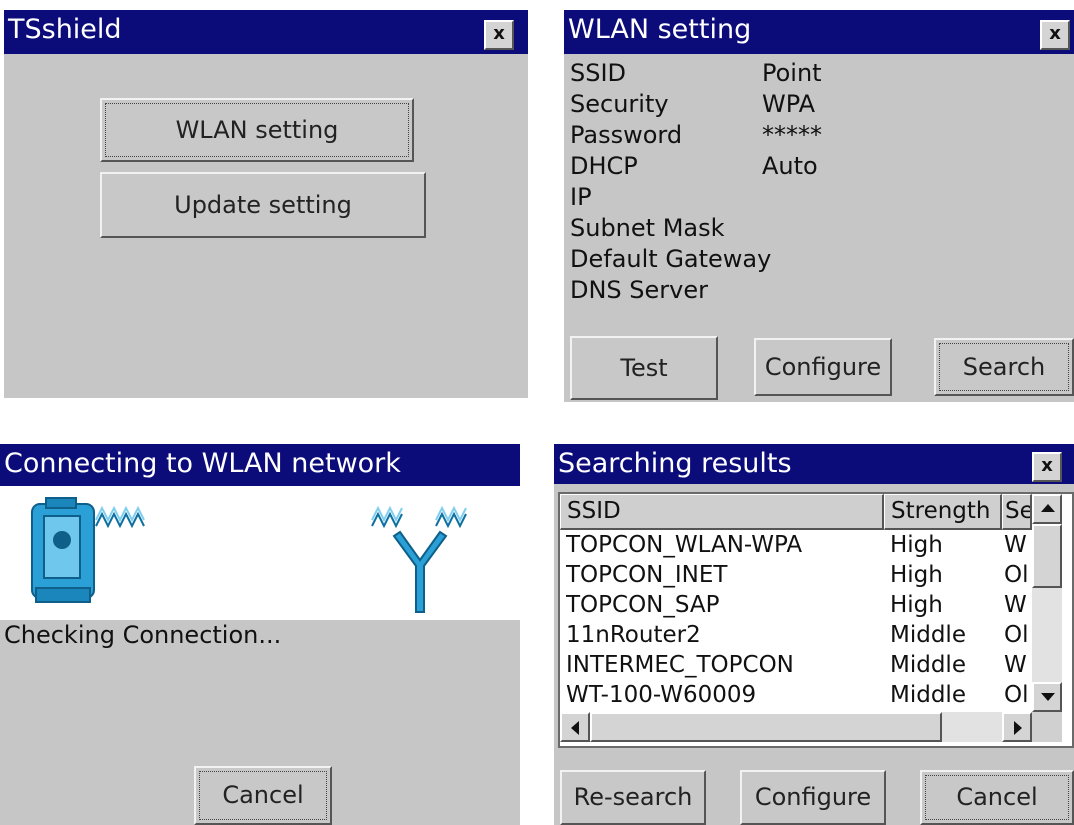 Image resolution: width=1074 pixels, height=825 pixels. I want to click on tsshield-title: TSshield, so click(65, 29).